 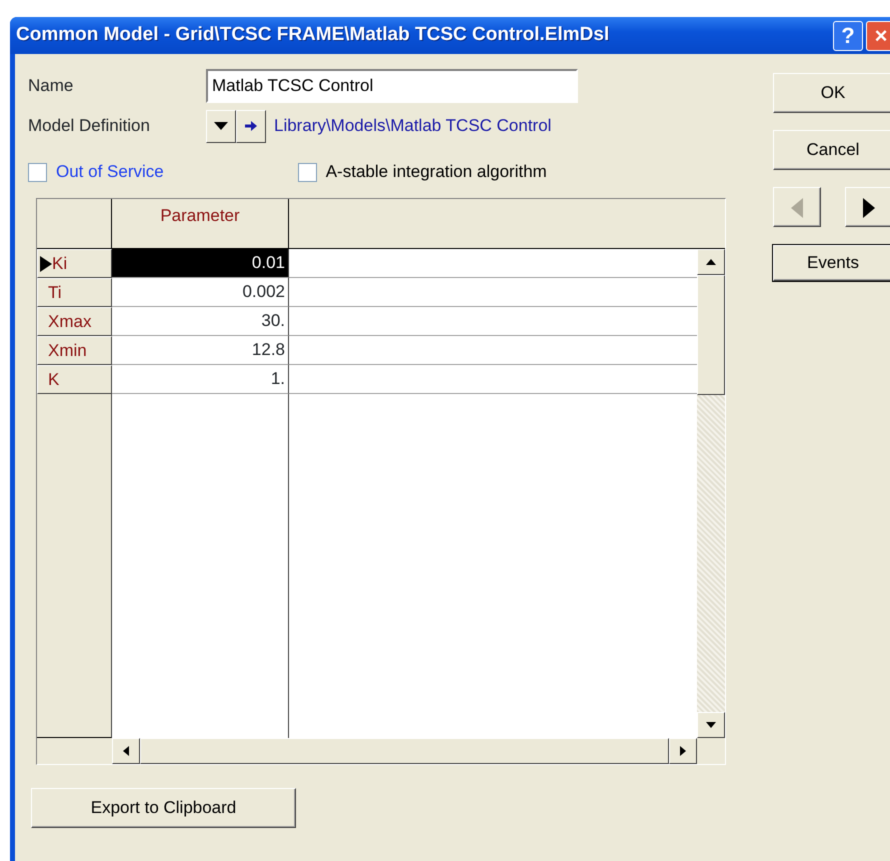 I want to click on next-button, so click(x=867, y=207).